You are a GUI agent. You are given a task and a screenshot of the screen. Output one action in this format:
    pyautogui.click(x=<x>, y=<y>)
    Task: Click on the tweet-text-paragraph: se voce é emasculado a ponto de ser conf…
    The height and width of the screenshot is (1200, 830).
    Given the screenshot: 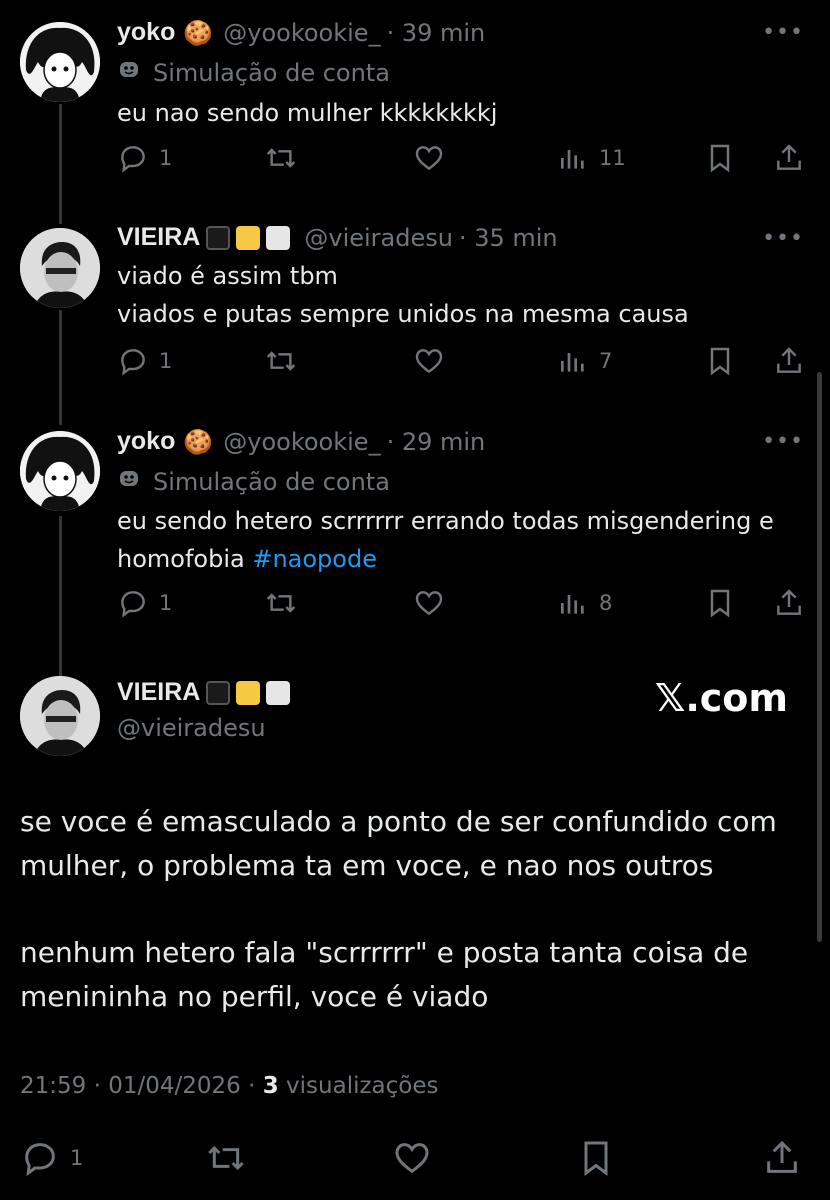 What is the action you would take?
    pyautogui.click(x=398, y=844)
    